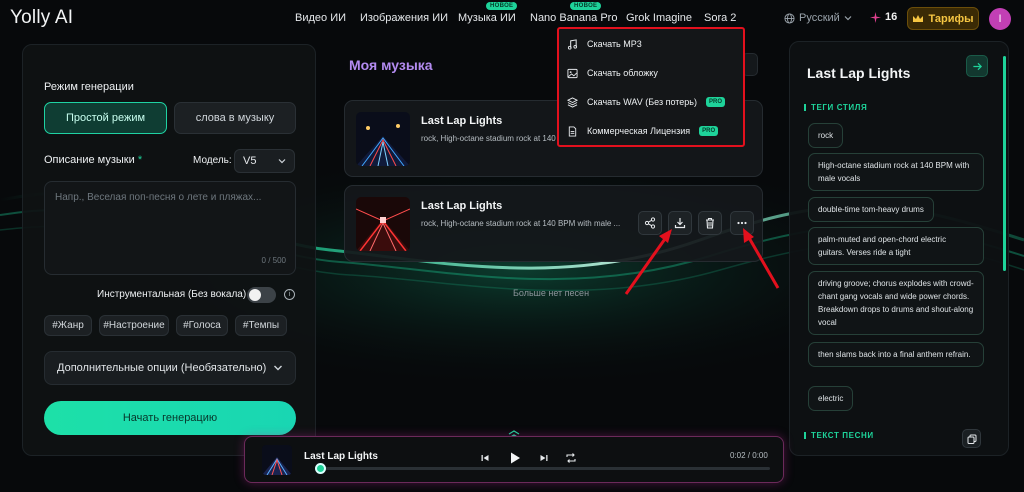 The image size is (1024, 492). Describe the element at coordinates (488, 13) in the screenshot. I see `nav-item-music: НОВОЕ Музыка ИИ` at that location.